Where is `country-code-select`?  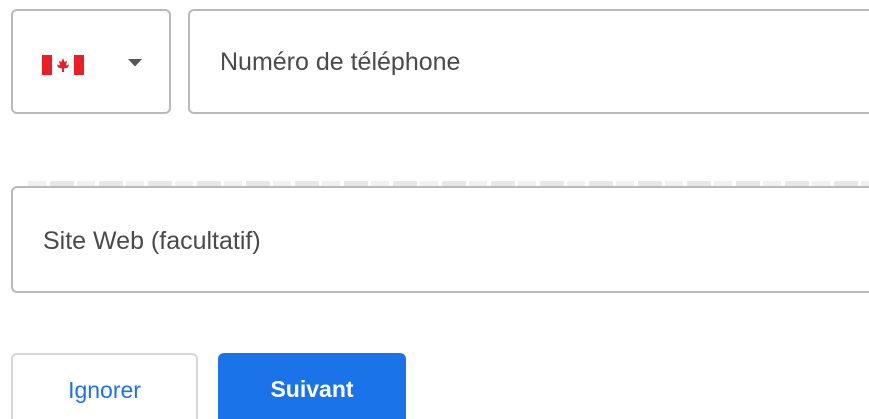 country-code-select is located at coordinates (91, 61).